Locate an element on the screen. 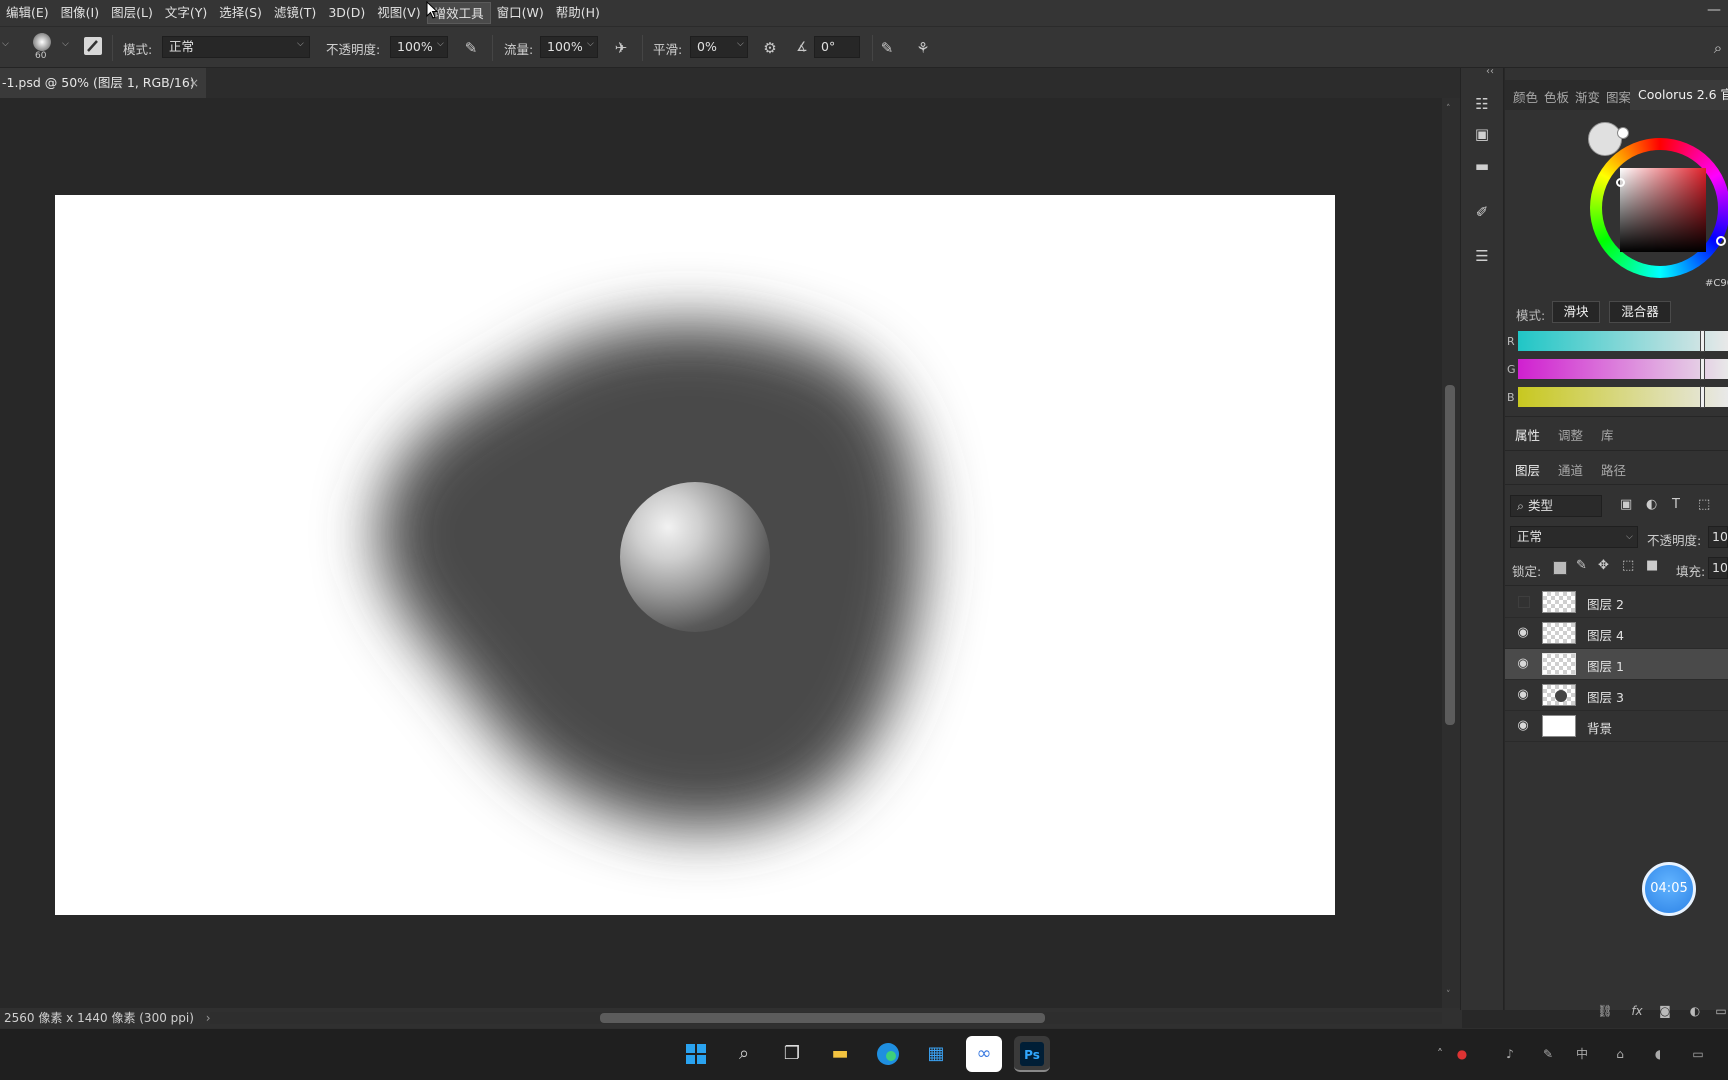 The image size is (1728, 1080). green-slider-knob is located at coordinates (1702, 369).